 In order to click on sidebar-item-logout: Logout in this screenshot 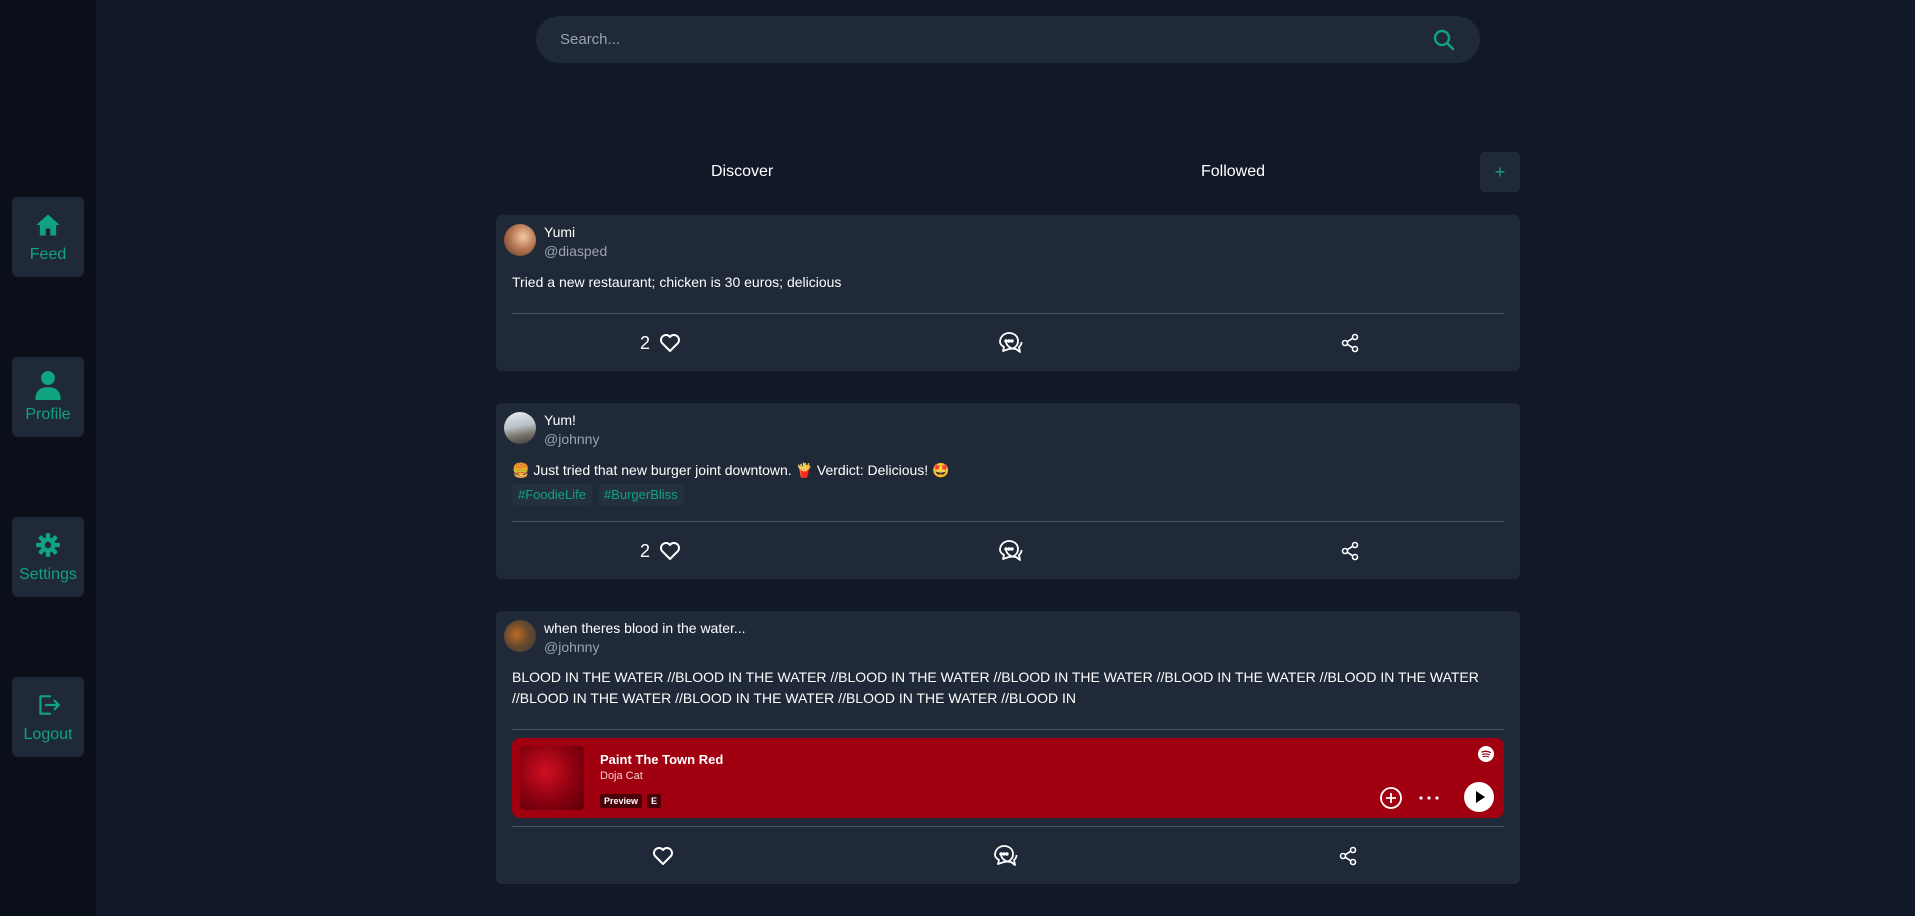, I will do `click(48, 717)`.